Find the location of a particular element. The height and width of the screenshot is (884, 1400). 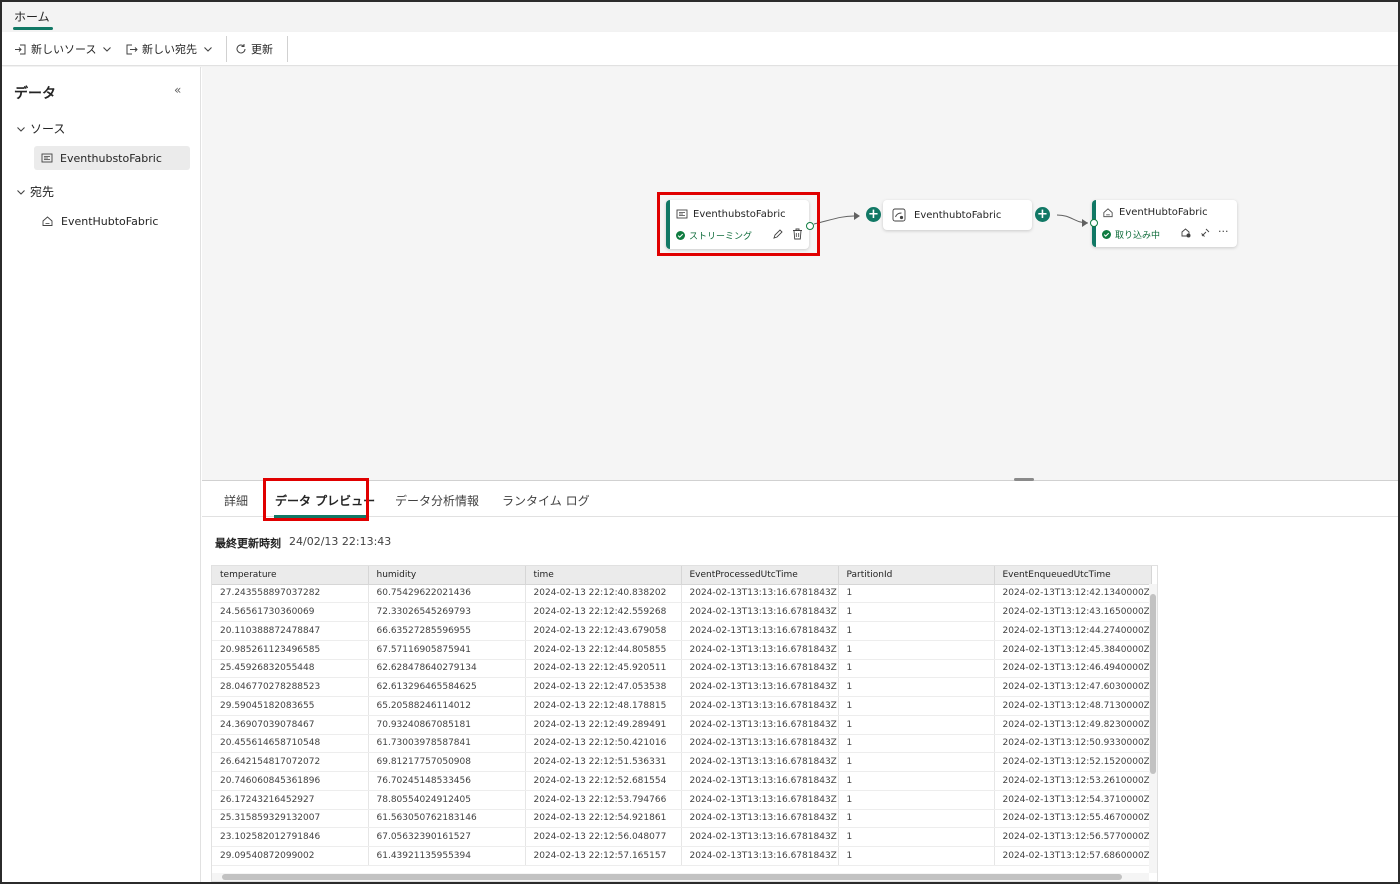

table-cell: 26.17243216452927 is located at coordinates (290, 800).